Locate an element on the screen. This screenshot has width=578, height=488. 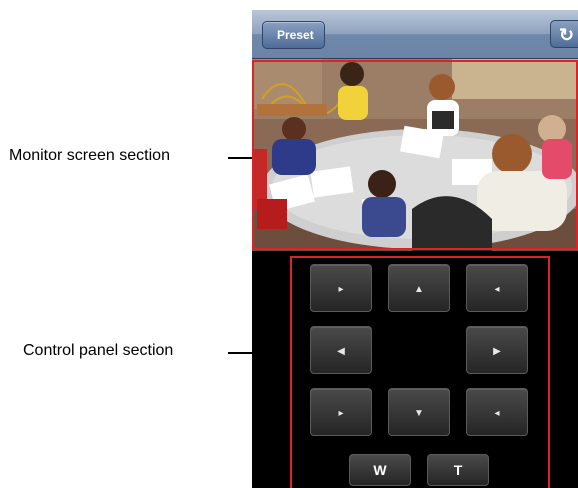
arrow-down-icon: ▼ is located at coordinates (419, 413).